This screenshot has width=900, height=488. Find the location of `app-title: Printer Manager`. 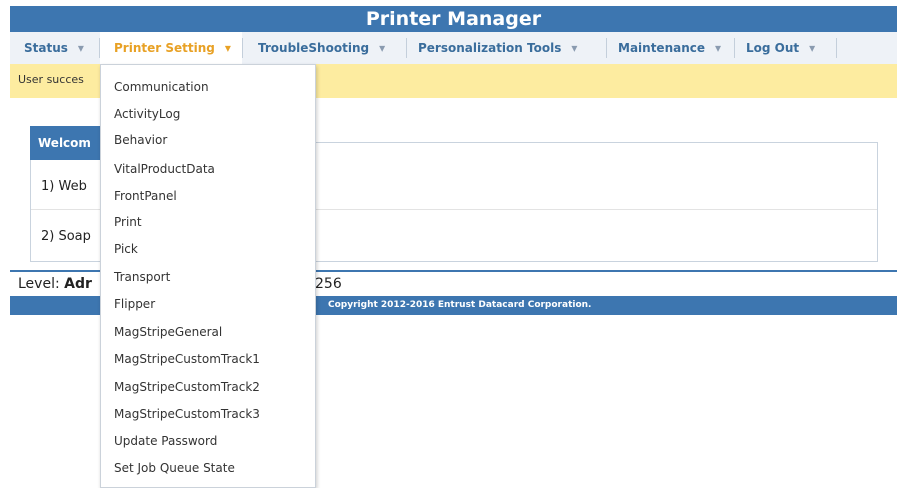

app-title: Printer Manager is located at coordinates (453, 19).